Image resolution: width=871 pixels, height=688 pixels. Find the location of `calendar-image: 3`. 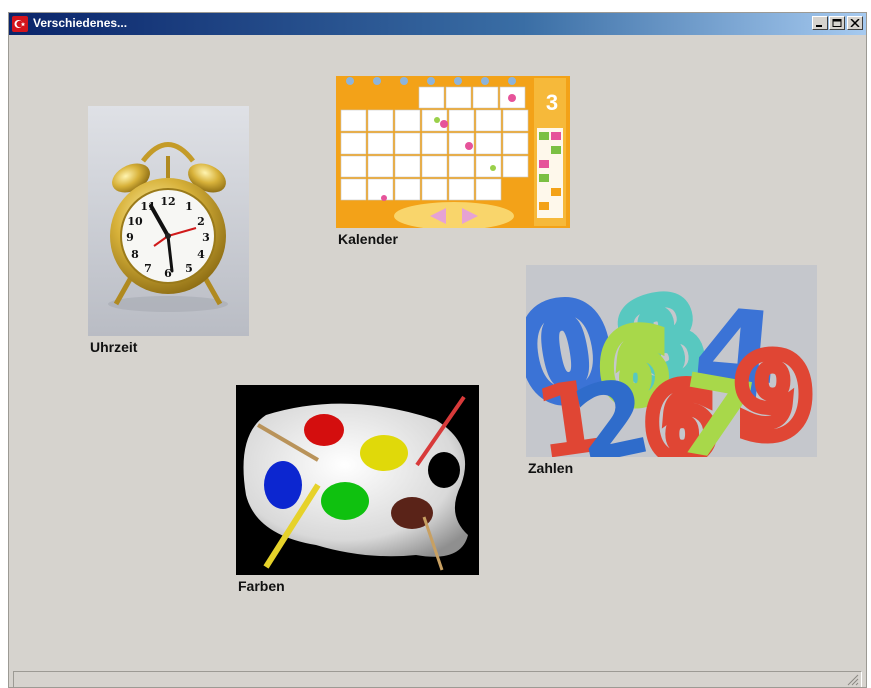

calendar-image: 3 is located at coordinates (453, 152).